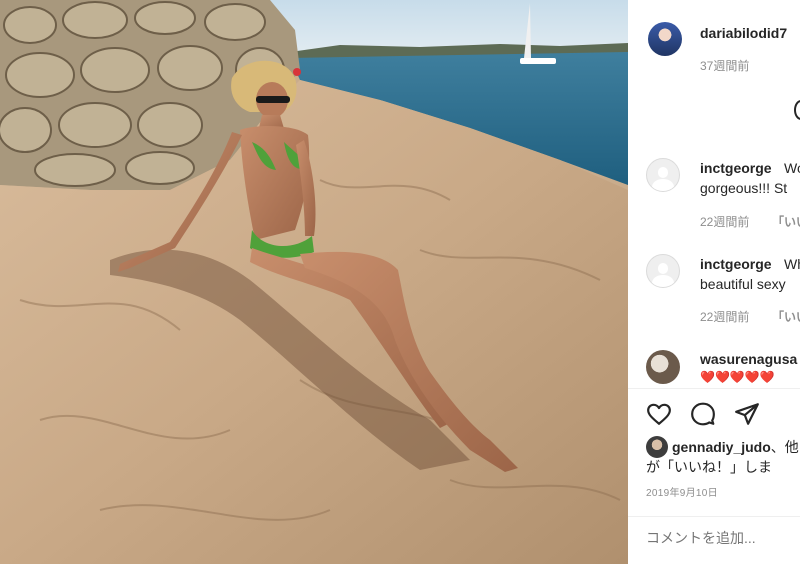 The width and height of the screenshot is (800, 564). Describe the element at coordinates (721, 538) in the screenshot. I see `add-comment-input` at that location.